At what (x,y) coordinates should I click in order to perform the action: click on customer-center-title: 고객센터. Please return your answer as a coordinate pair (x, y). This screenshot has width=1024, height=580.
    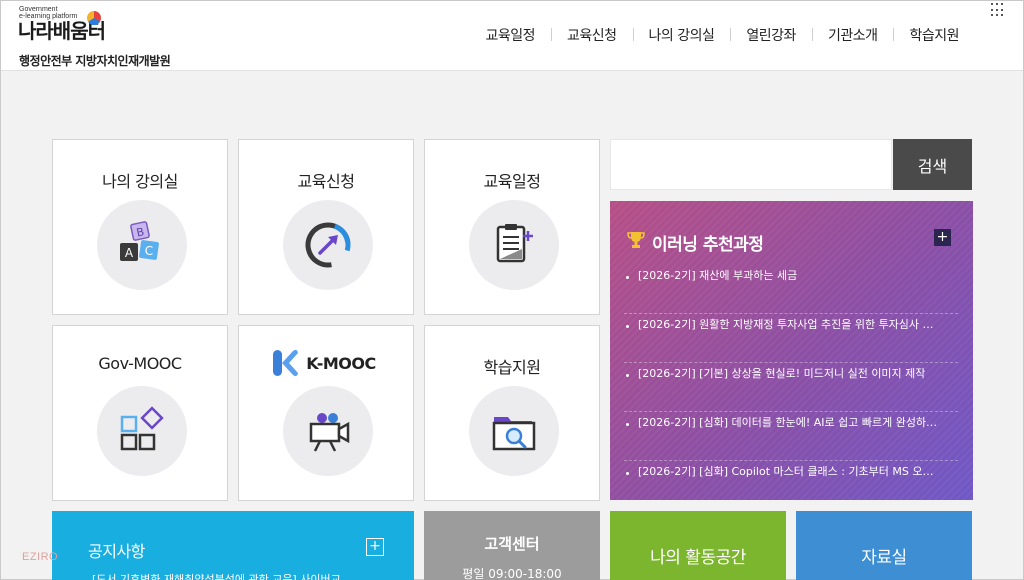
    Looking at the image, I should click on (512, 544).